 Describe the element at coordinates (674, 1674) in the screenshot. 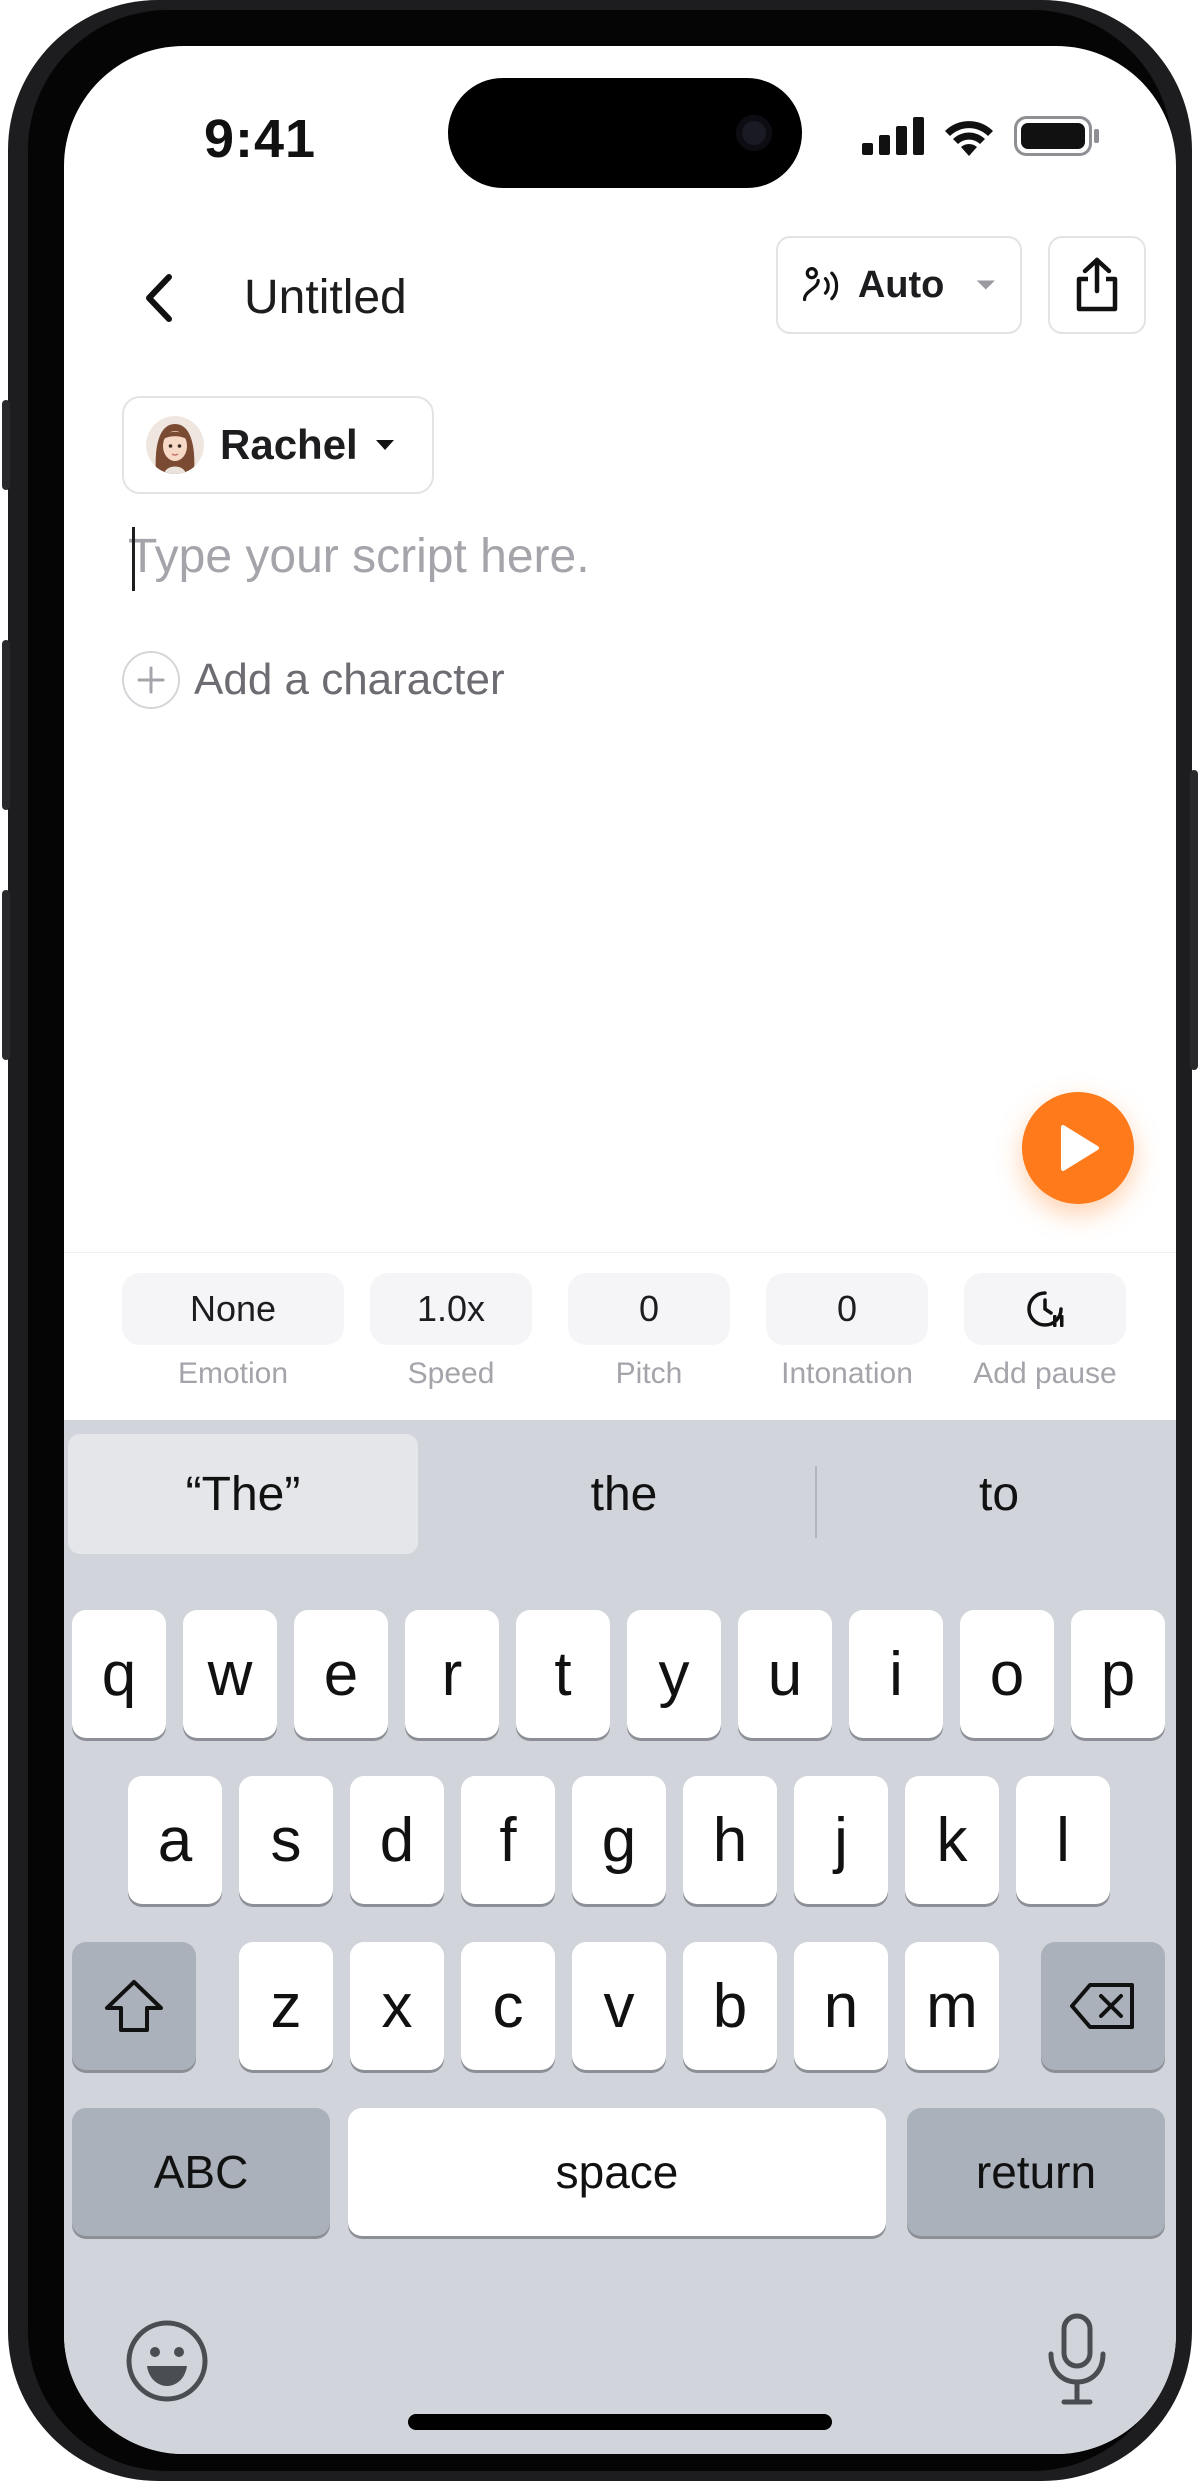

I see `key-y: y` at that location.